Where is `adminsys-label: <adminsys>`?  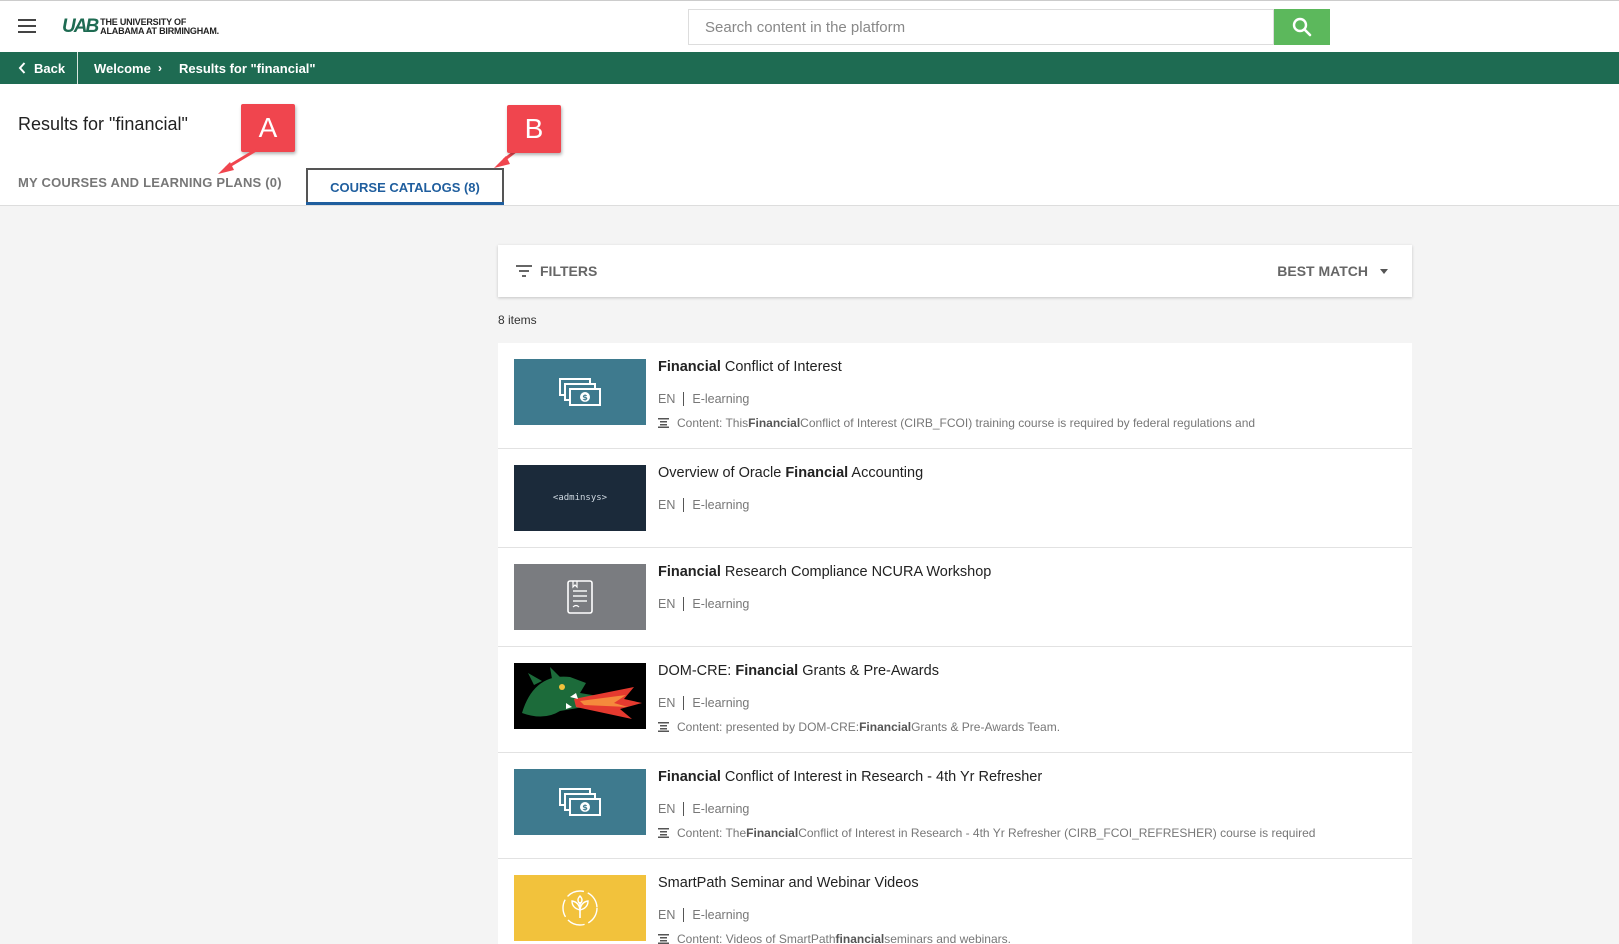 adminsys-label: <adminsys> is located at coordinates (580, 498).